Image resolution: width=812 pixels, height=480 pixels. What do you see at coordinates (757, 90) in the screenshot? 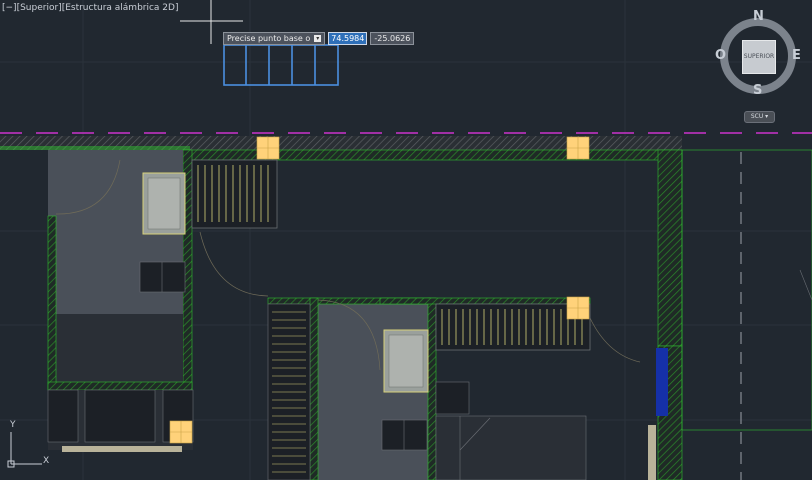
I see `compass-south: S` at bounding box center [757, 90].